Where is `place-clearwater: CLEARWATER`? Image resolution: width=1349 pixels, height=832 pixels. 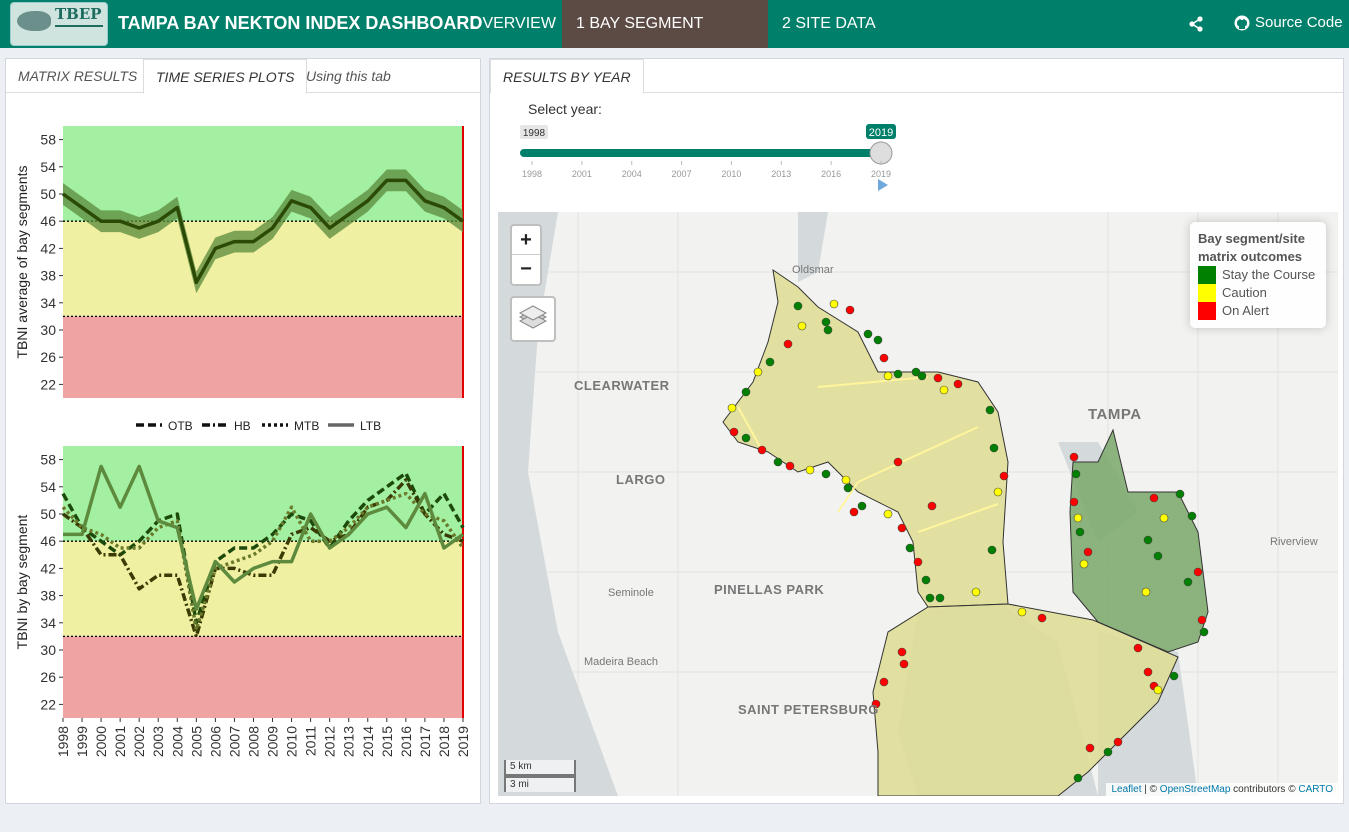 place-clearwater: CLEARWATER is located at coordinates (622, 385).